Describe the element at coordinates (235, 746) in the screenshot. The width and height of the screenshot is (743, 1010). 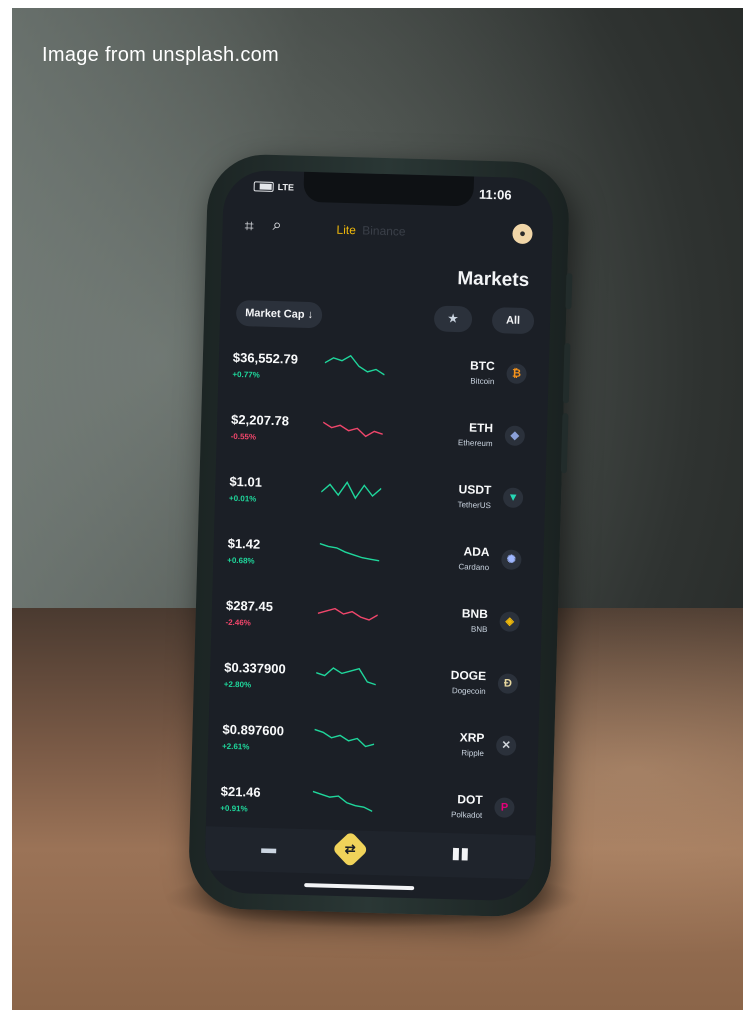
I see `coin-change: +2.61%` at that location.